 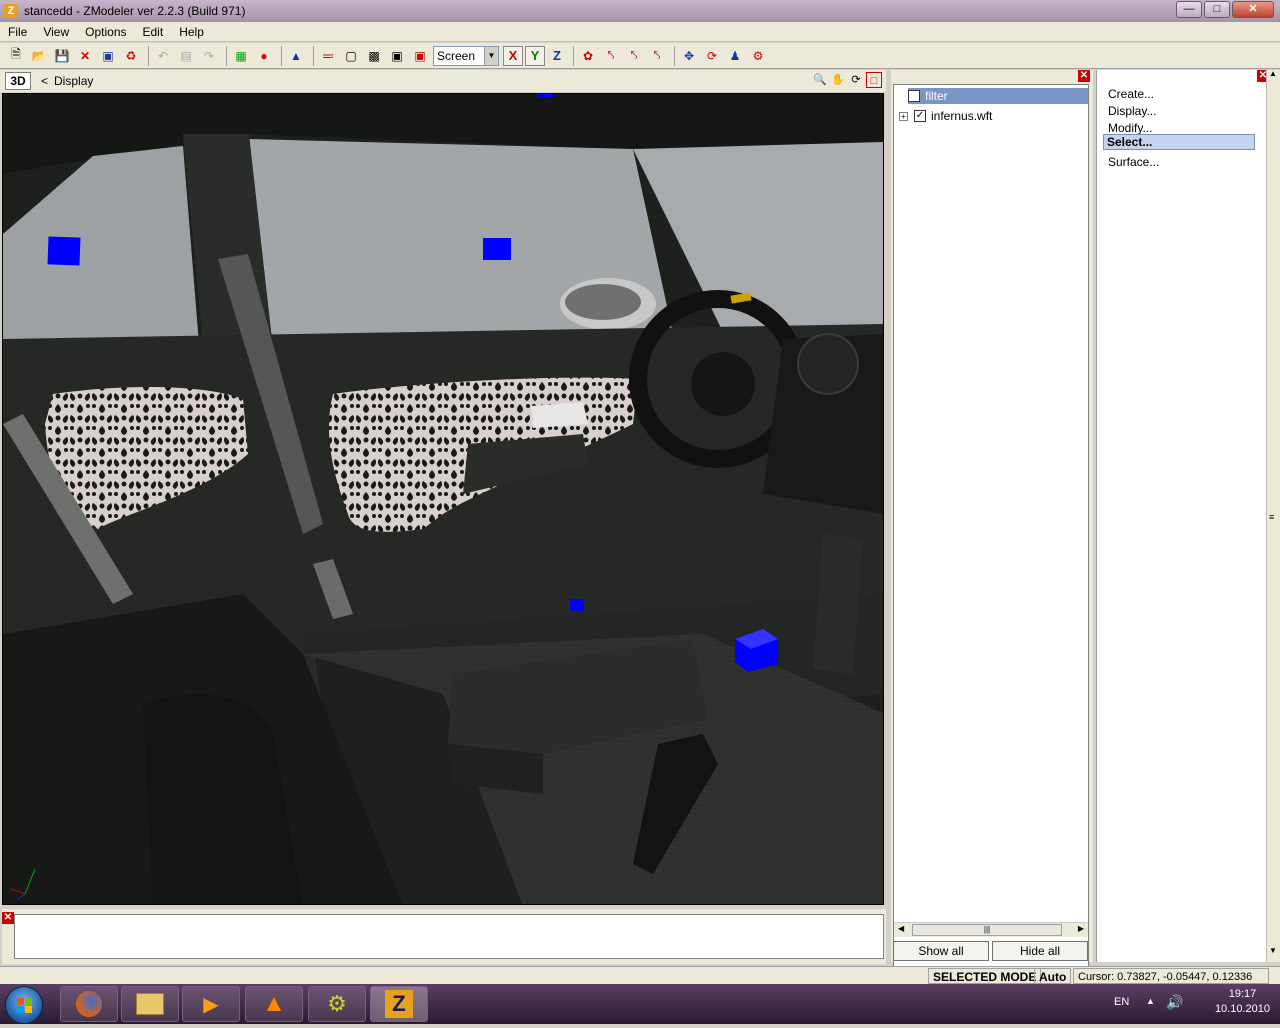 I want to click on start-button, so click(x=24, y=1005).